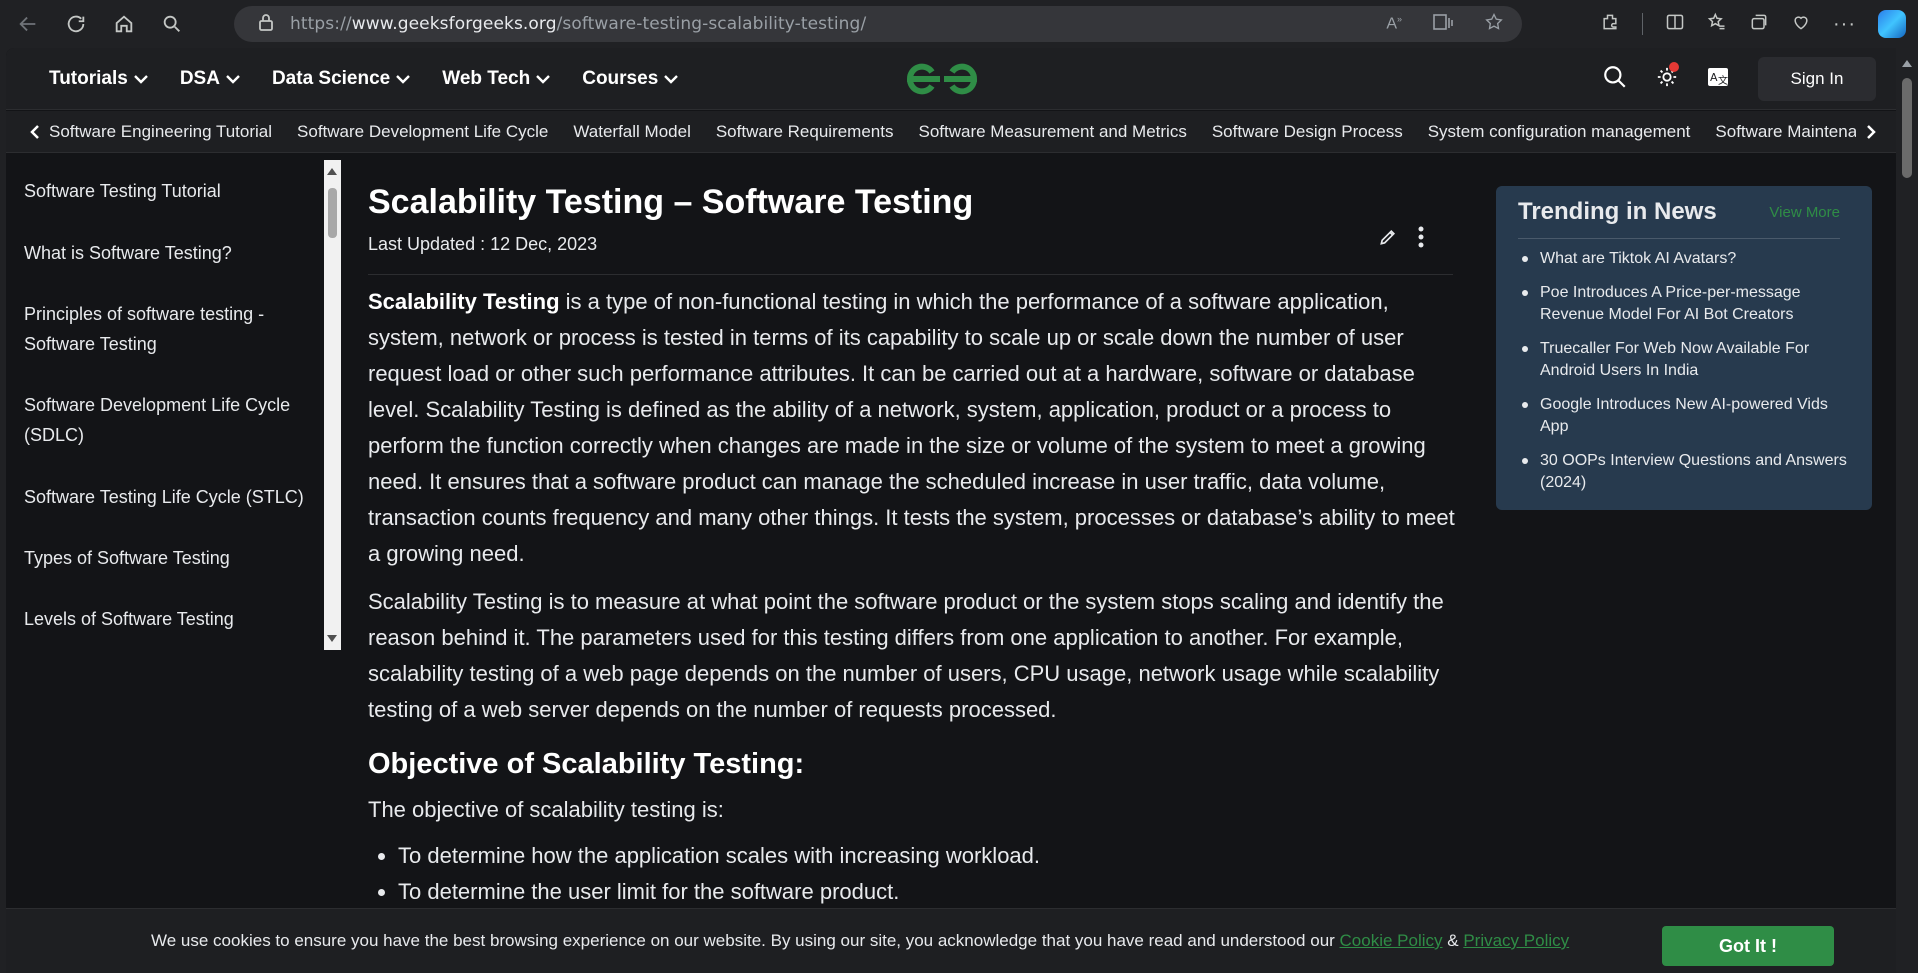 This screenshot has height=973, width=1918. What do you see at coordinates (1739, 79) in the screenshot?
I see `header-actions: A文 Sign In` at bounding box center [1739, 79].